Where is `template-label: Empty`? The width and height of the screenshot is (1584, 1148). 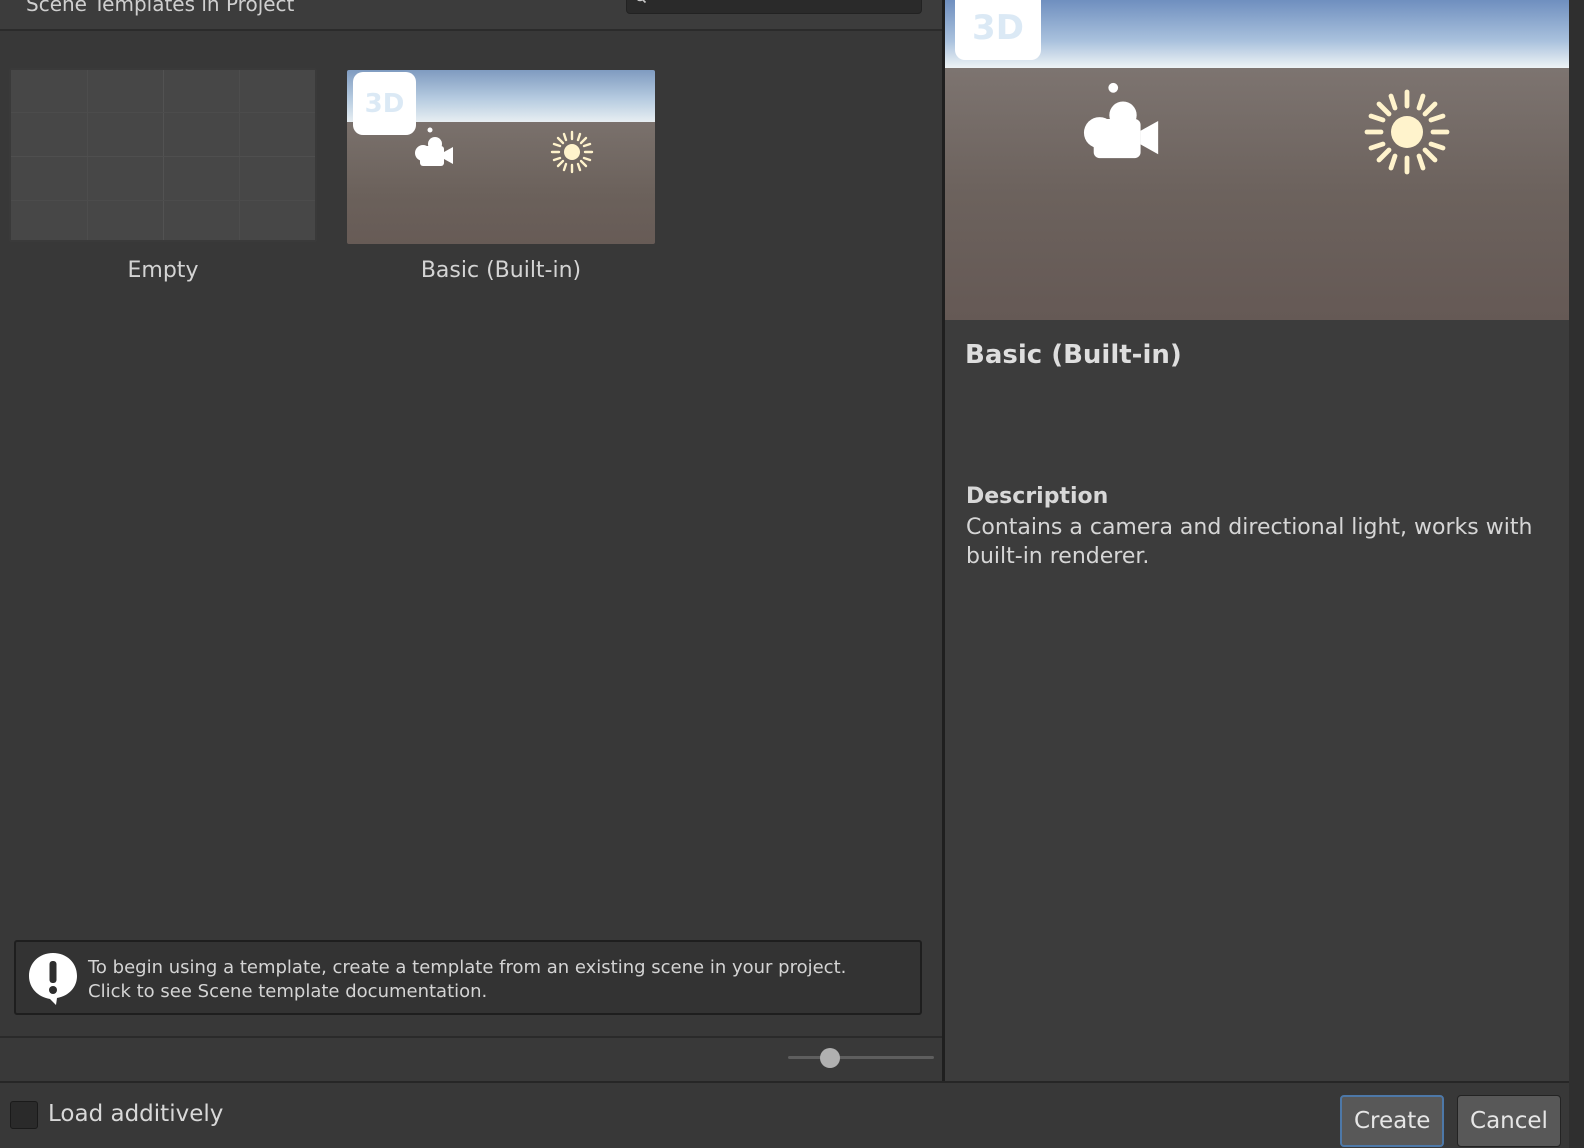 template-label: Empty is located at coordinates (163, 270).